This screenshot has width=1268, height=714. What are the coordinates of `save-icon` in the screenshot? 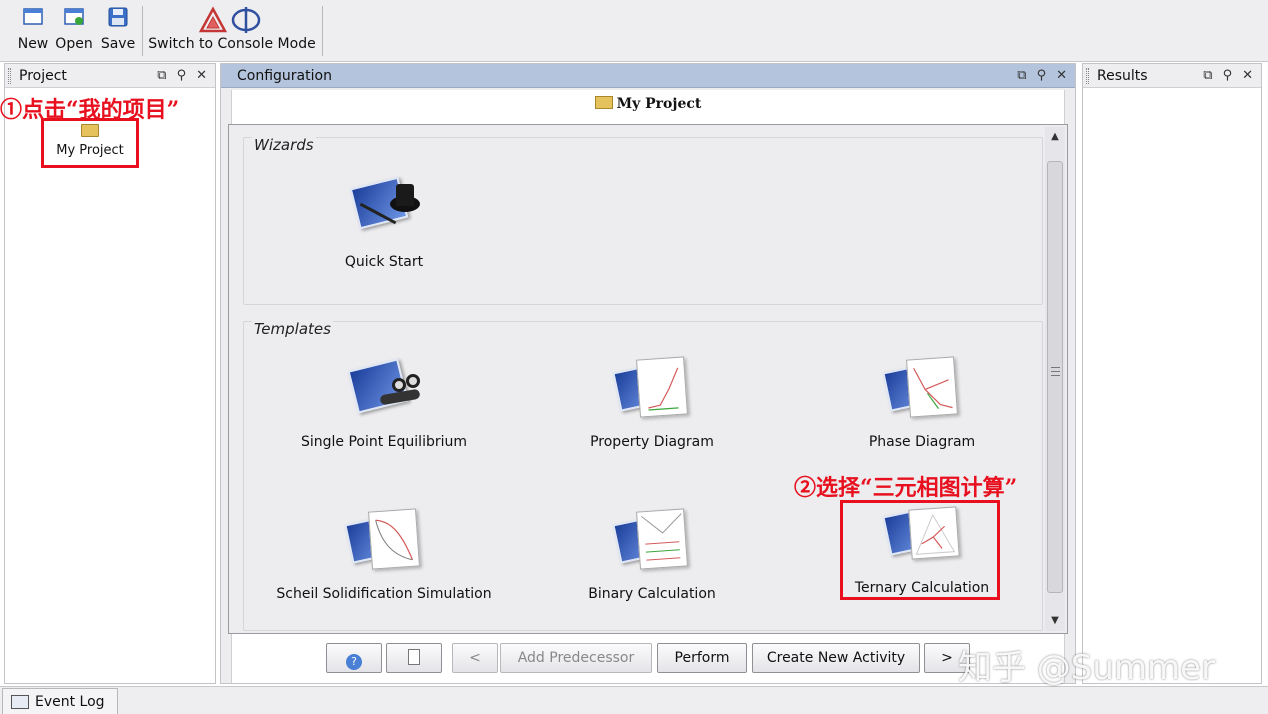 It's located at (118, 19).